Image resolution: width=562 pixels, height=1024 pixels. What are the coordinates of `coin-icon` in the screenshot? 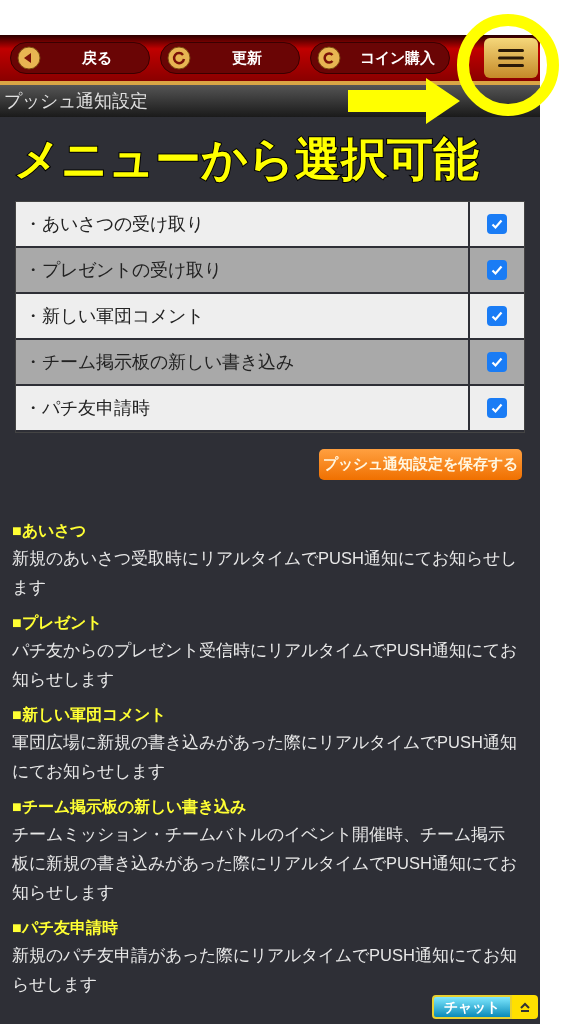 It's located at (329, 58).